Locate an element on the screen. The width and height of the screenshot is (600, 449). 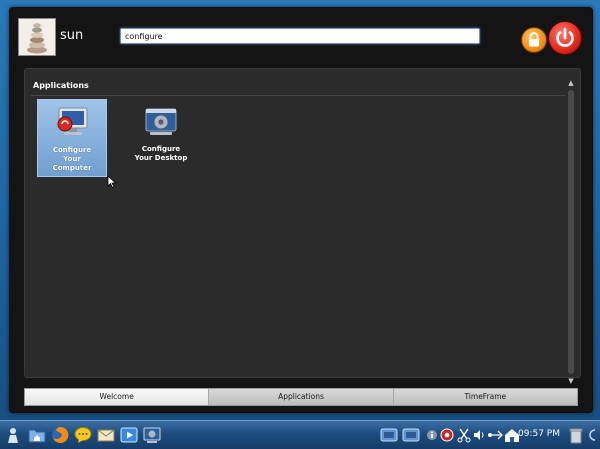
settings-tray is located at coordinates (447, 435).